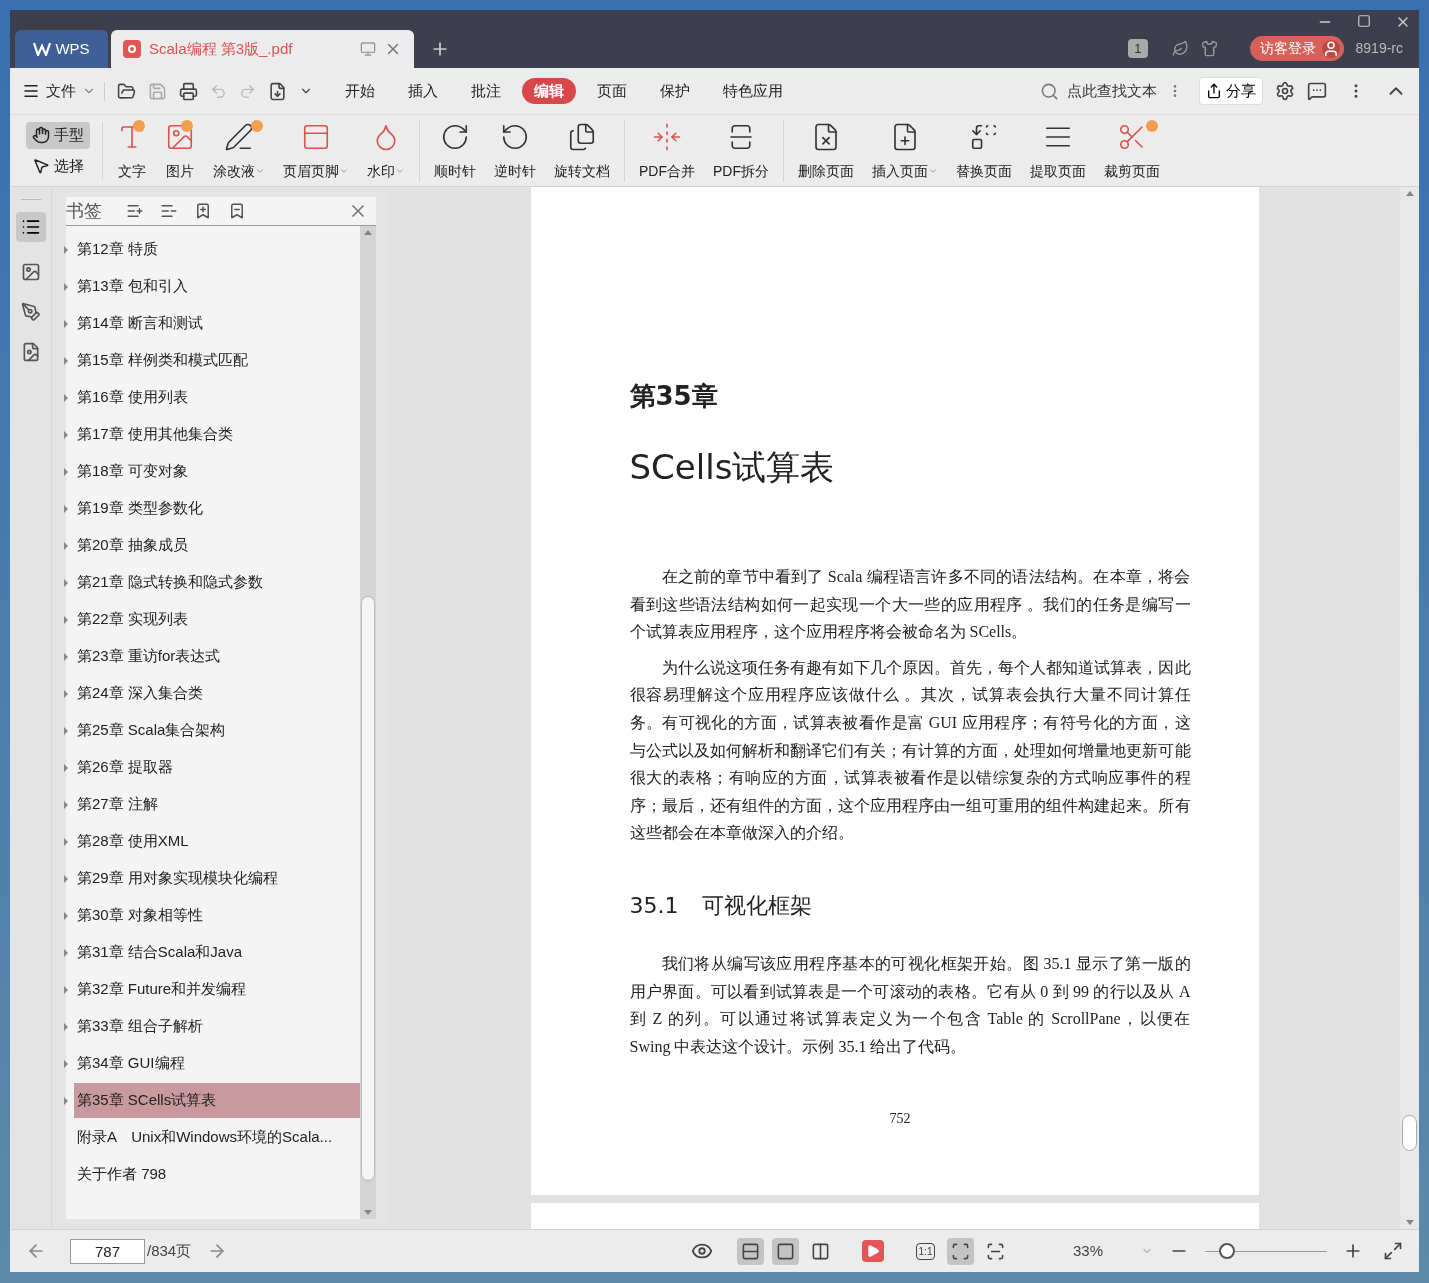 The width and height of the screenshot is (1429, 1283). What do you see at coordinates (217, 767) in the screenshot?
I see `bookmark-item: 第26章 提取器` at bounding box center [217, 767].